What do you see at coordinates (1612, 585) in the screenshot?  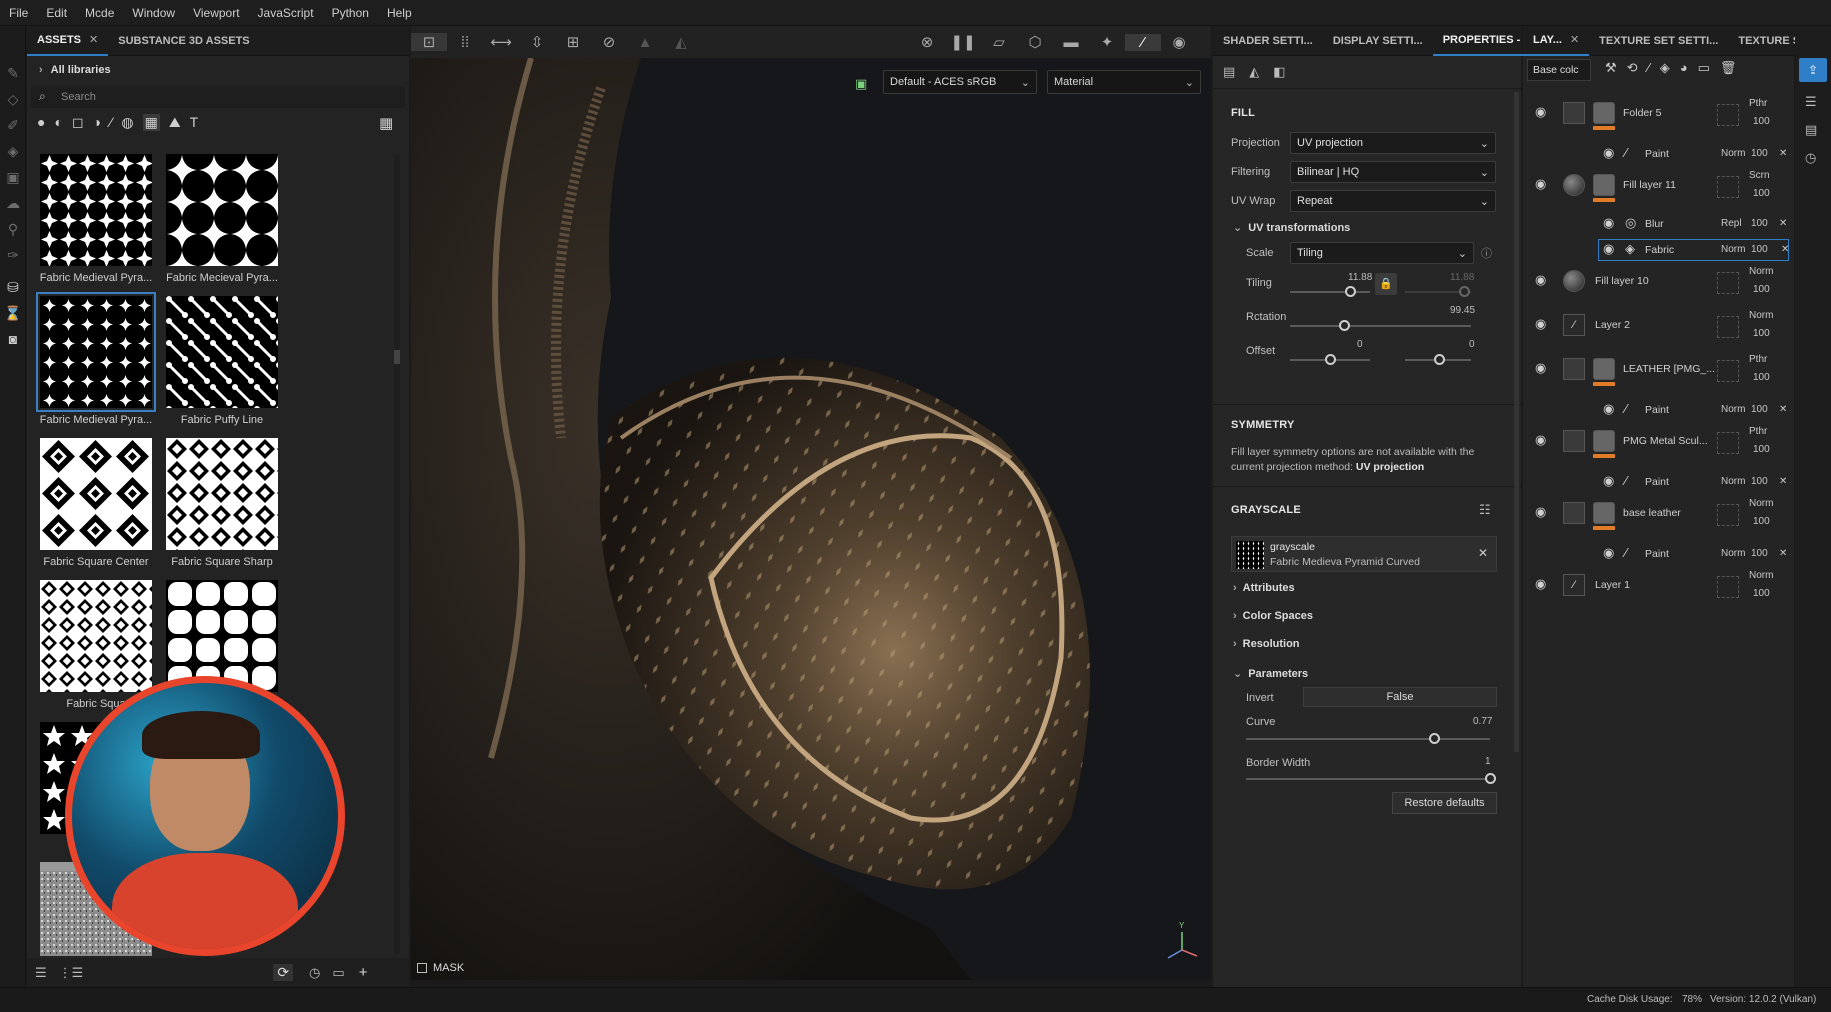 I see `layer-name: Layer 1` at bounding box center [1612, 585].